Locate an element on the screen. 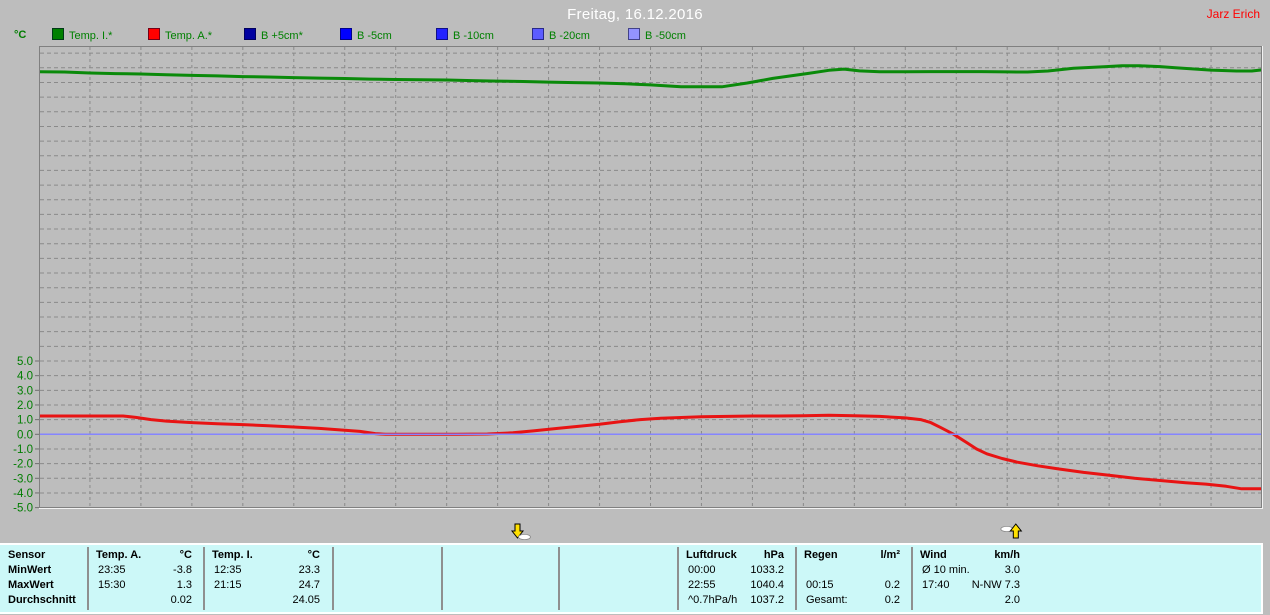 Image resolution: width=1270 pixels, height=615 pixels. cell-value: 24.05 is located at coordinates (306, 600).